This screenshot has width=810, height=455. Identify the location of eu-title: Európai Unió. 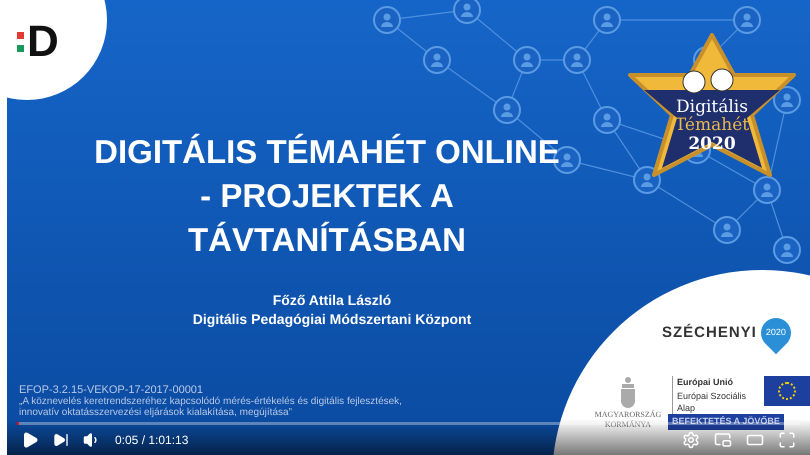
(705, 382).